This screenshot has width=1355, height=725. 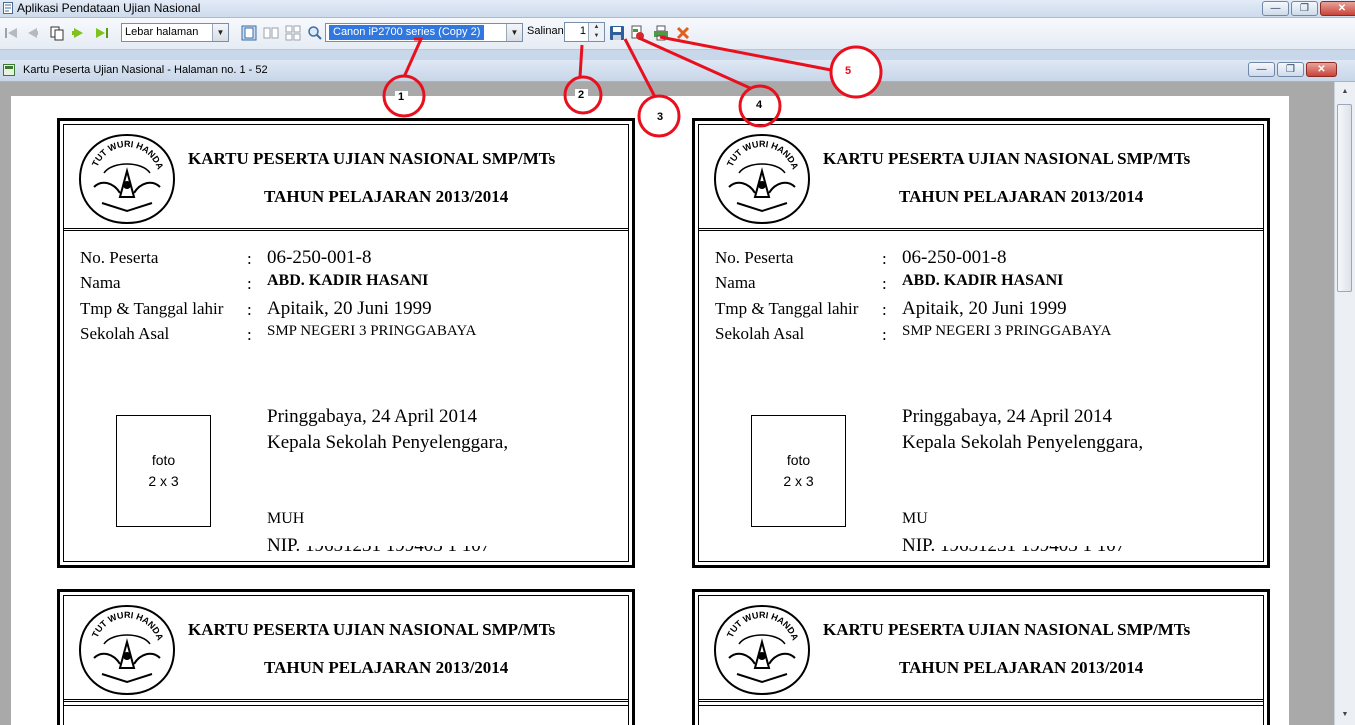 I want to click on copies-stepper: 1 ▲ ▼, so click(x=584, y=32).